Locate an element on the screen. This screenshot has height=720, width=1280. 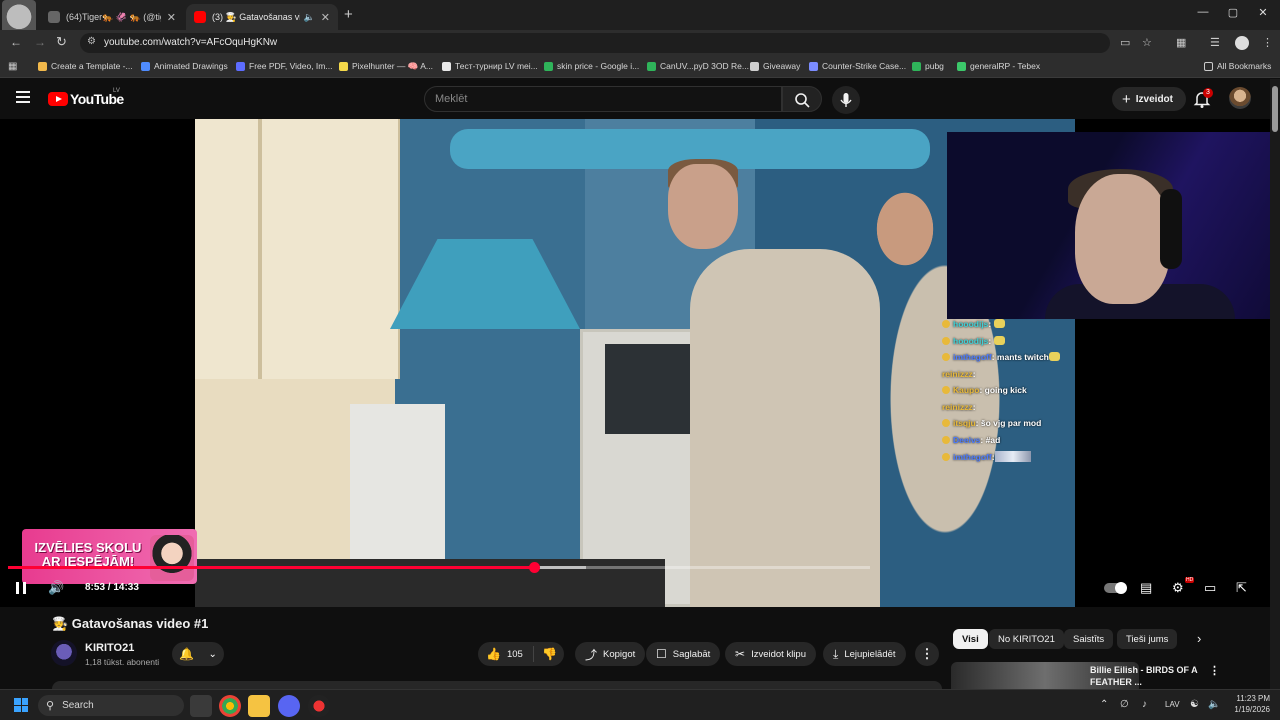
voice-search-button is located at coordinates (846, 100).